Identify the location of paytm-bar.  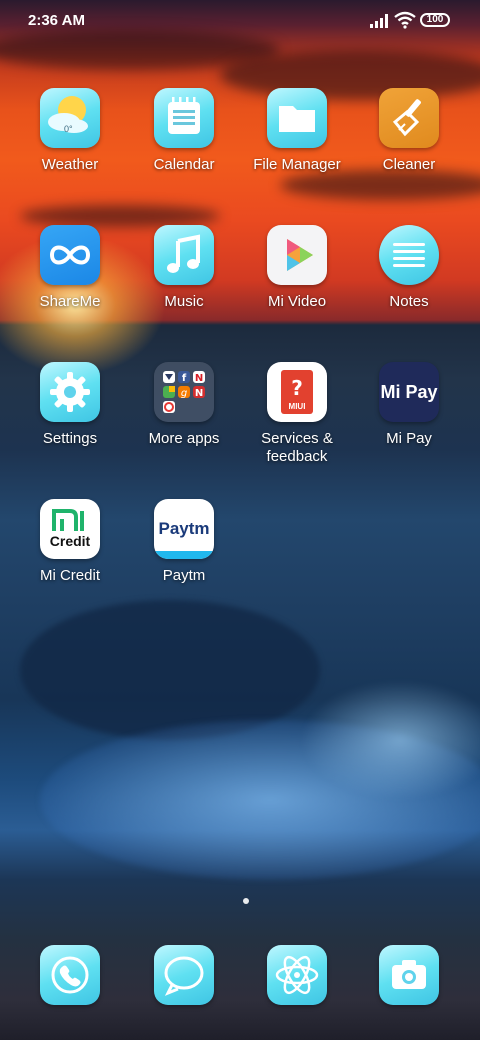
(184, 555).